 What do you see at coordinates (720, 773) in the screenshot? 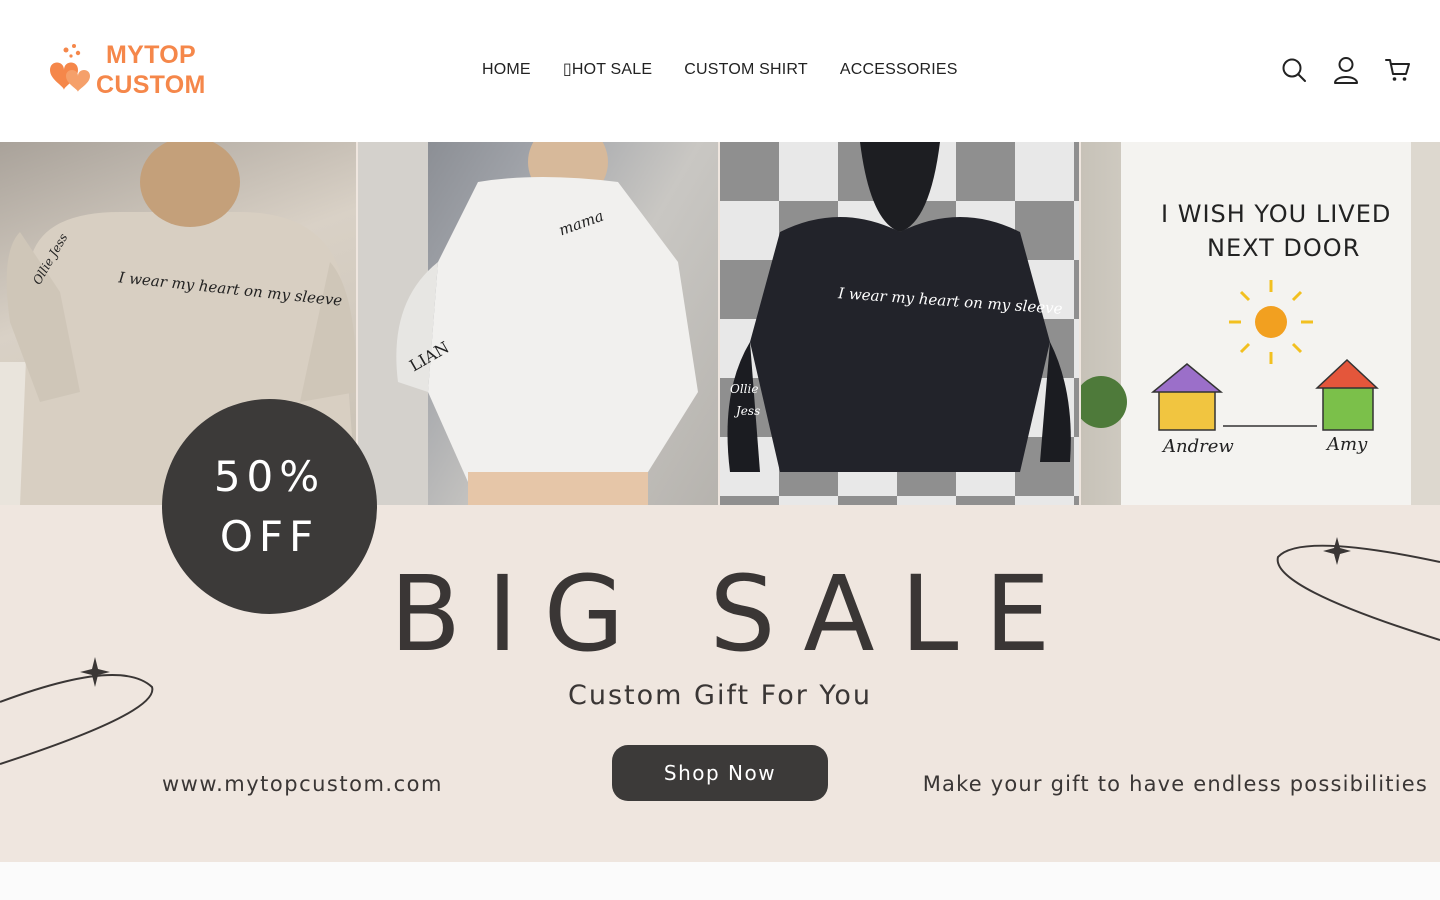
I see `shop-now-button: Shop Now` at bounding box center [720, 773].